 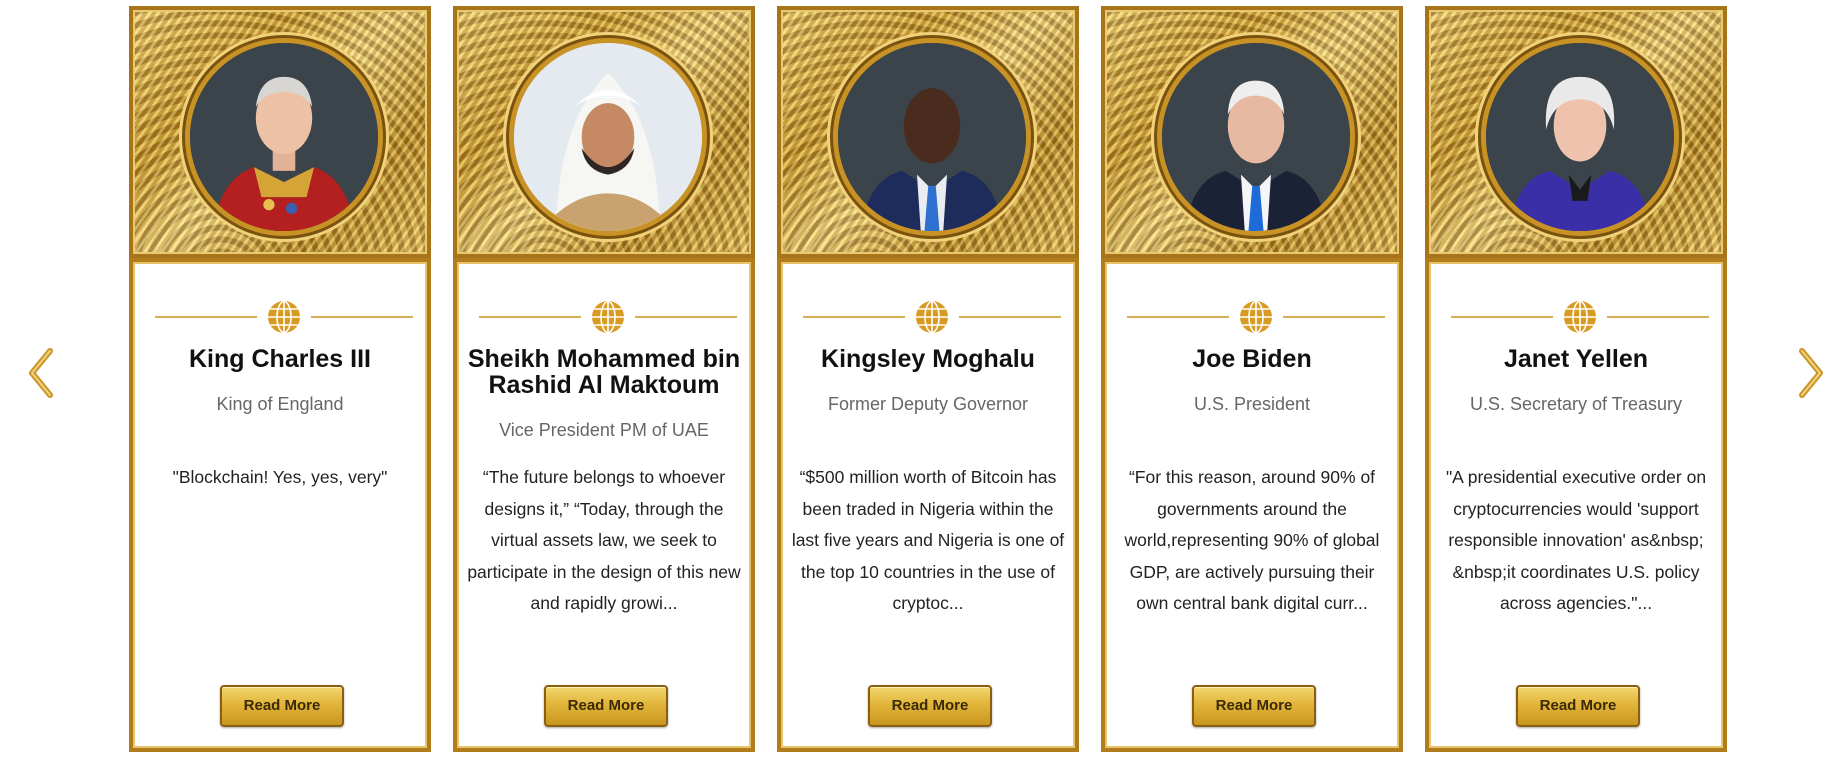 What do you see at coordinates (928, 404) in the screenshot?
I see `person-role: Former Deputy Governor` at bounding box center [928, 404].